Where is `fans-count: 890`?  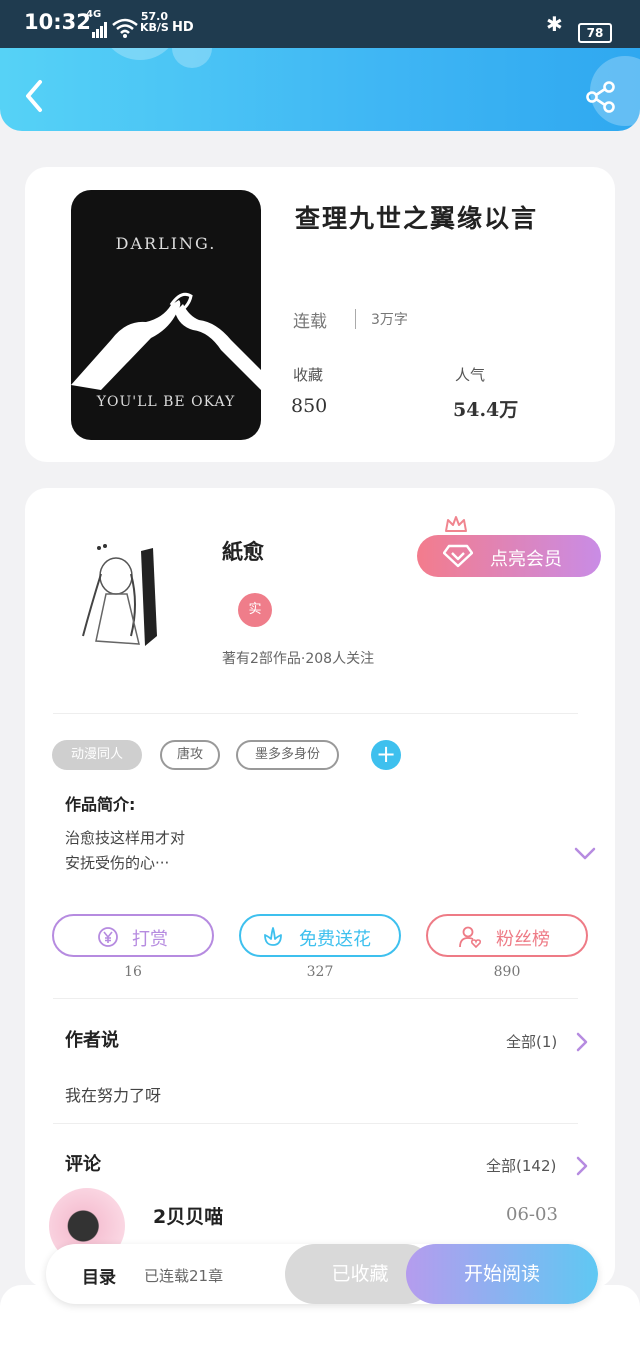
fans-count: 890 is located at coordinates (507, 972).